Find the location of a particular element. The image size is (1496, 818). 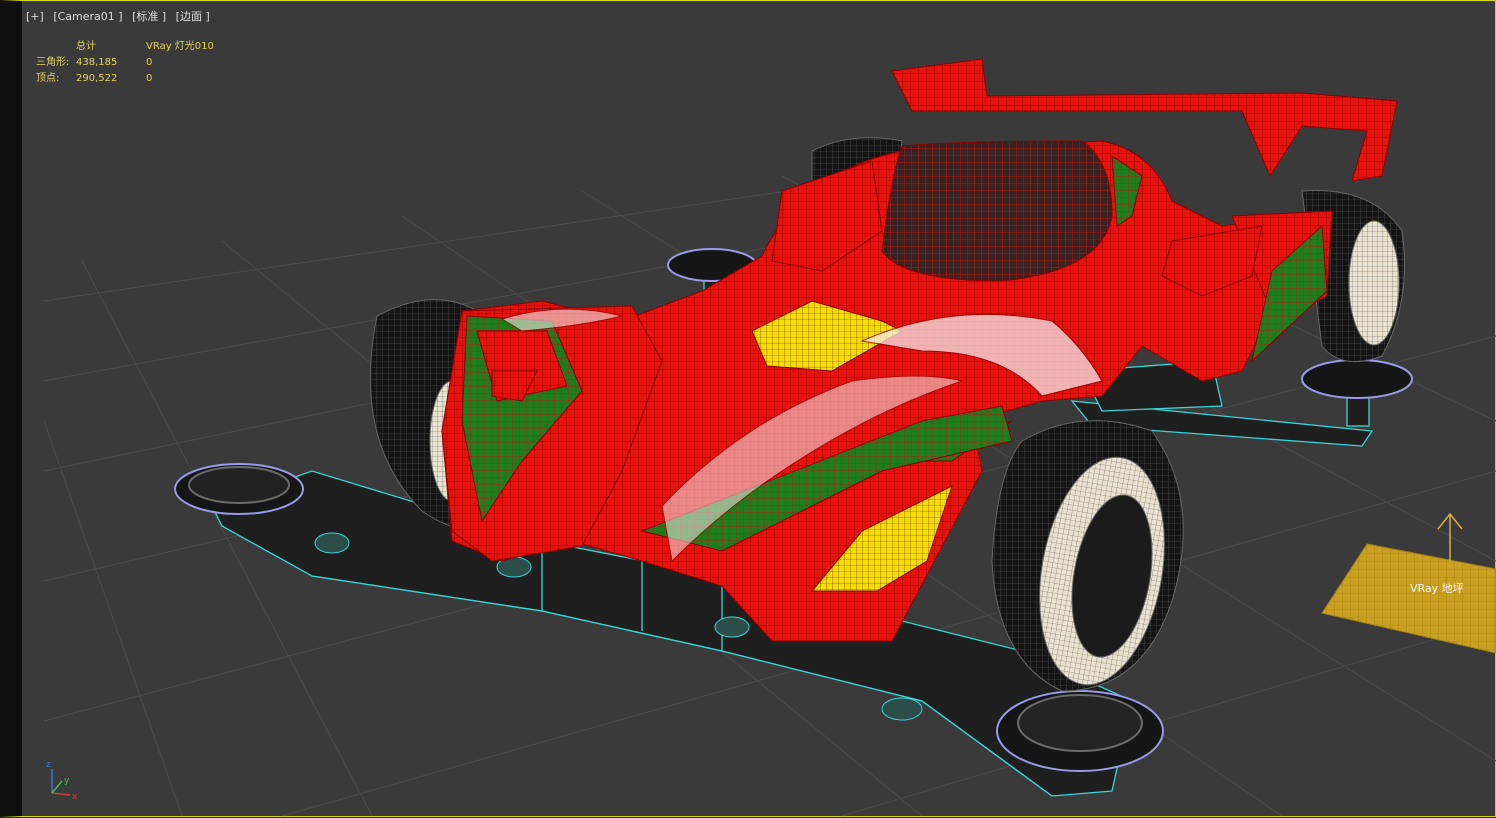

viewport-label-menu: [+] [Camera01 ] [标准 ] [边面 ] is located at coordinates (121, 16).